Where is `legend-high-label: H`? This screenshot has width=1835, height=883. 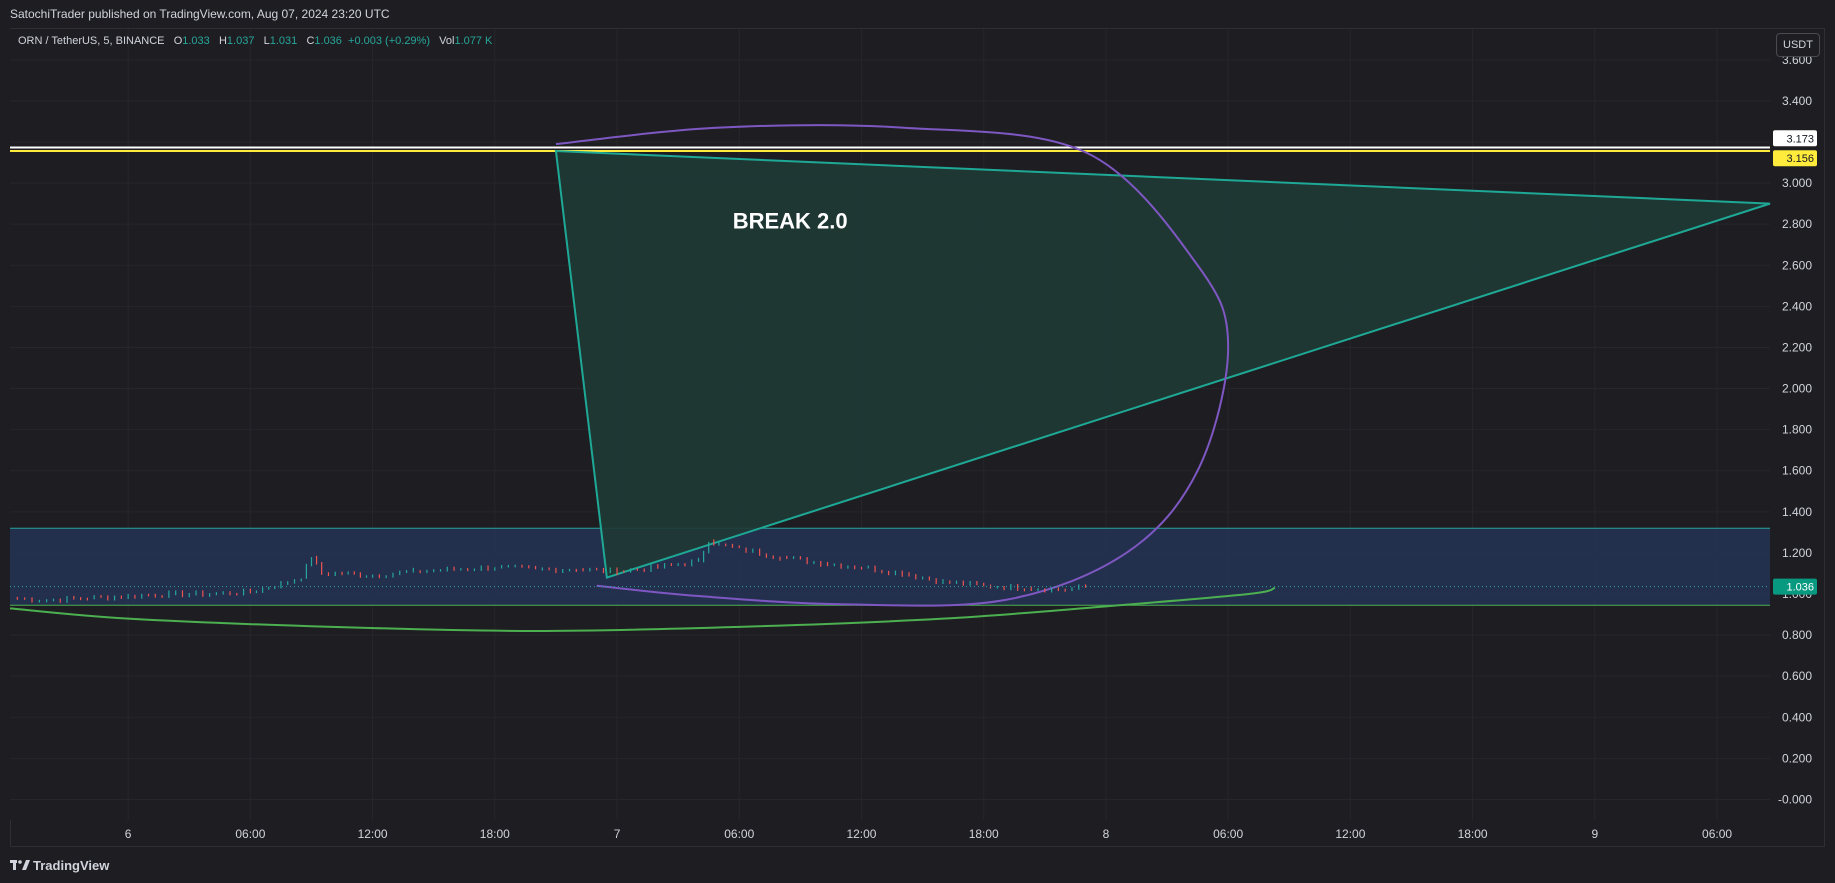
legend-high-label: H is located at coordinates (222, 41).